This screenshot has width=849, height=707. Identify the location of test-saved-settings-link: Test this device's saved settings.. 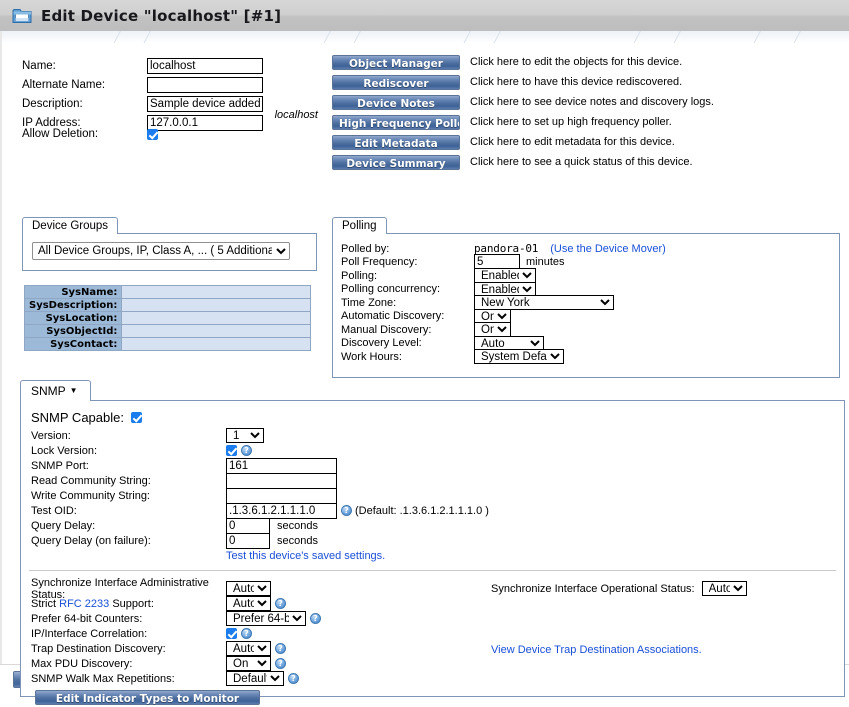
(305, 556).